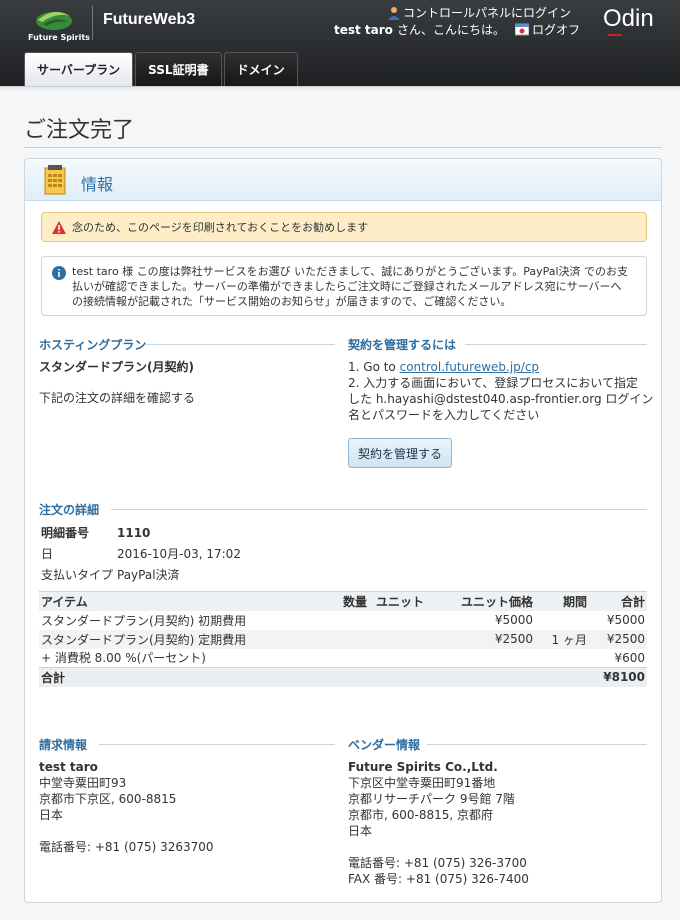 This screenshot has width=680, height=920. I want to click on future-spirits-logo-icon, so click(54, 19).